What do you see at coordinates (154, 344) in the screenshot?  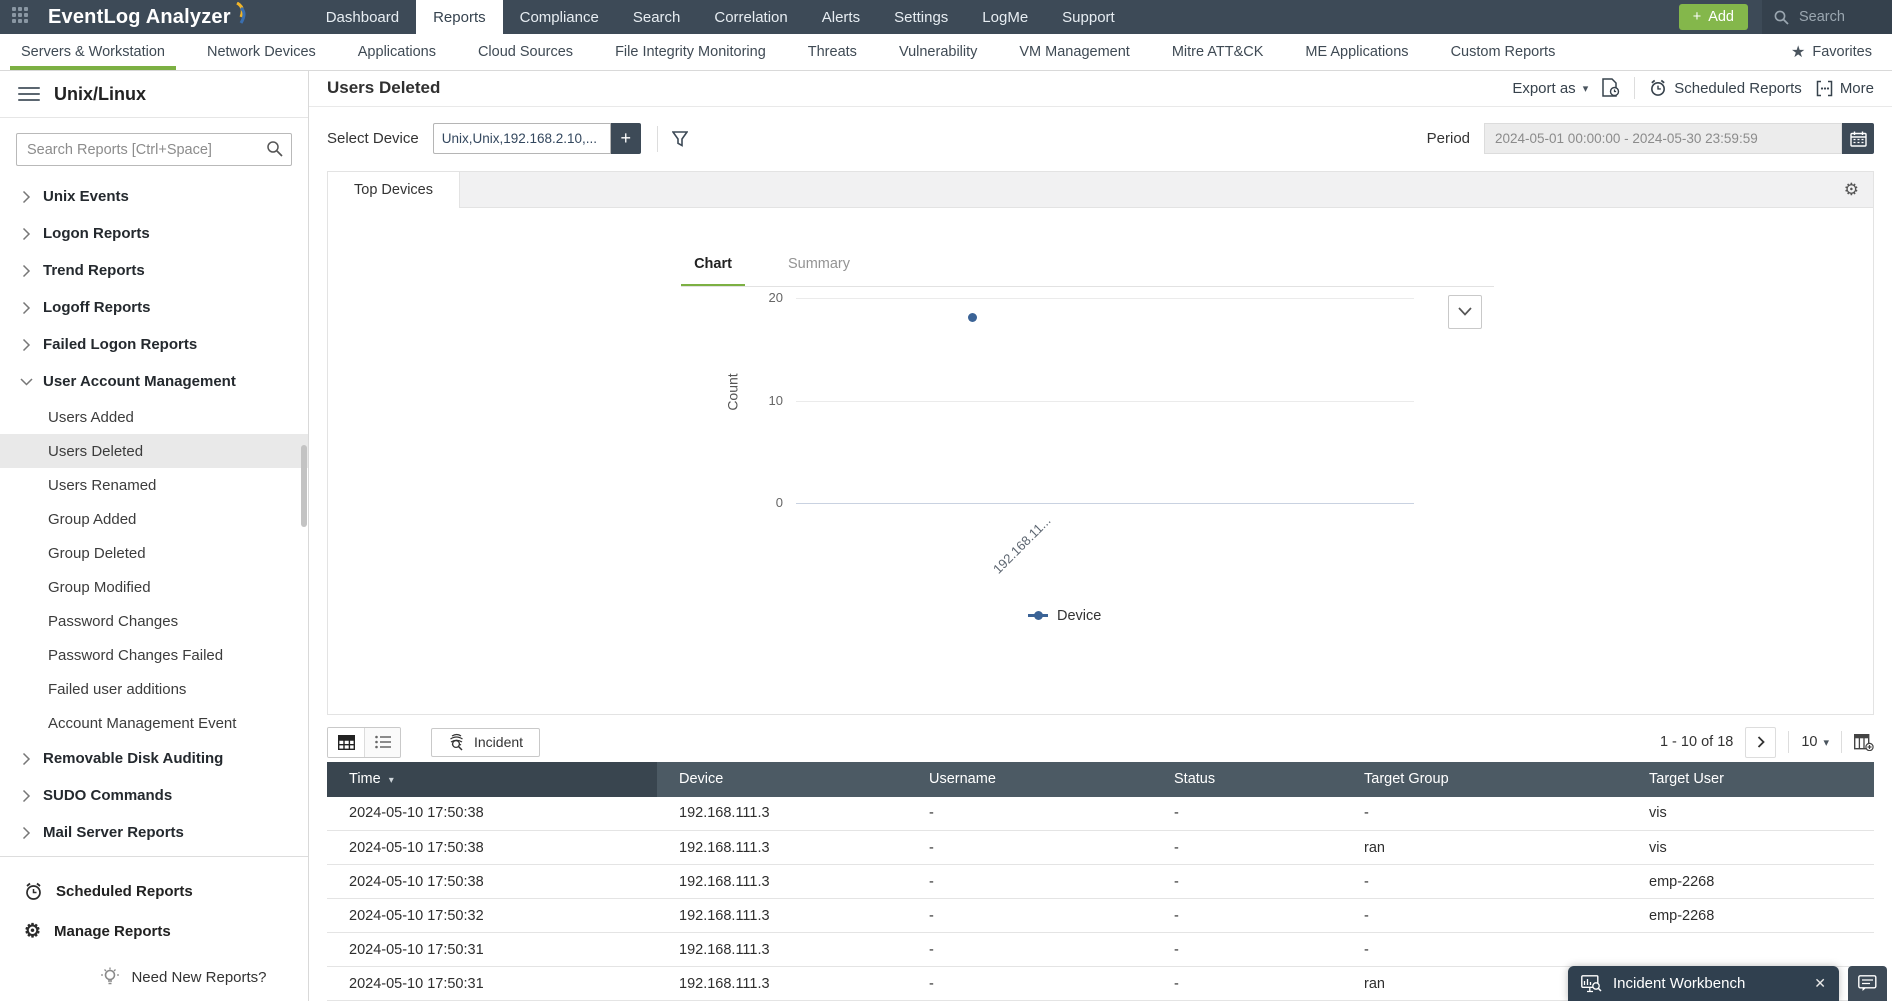 I see `report-tree-item: Failed Logon Reports` at bounding box center [154, 344].